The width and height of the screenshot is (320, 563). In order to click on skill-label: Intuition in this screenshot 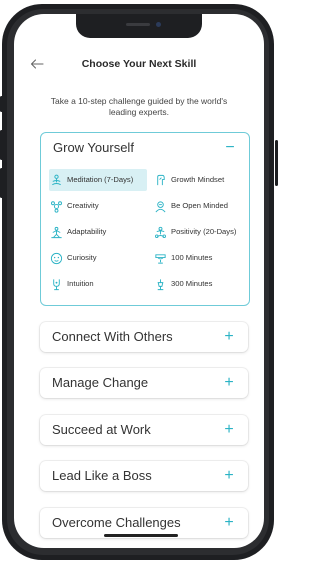, I will do `click(80, 283)`.